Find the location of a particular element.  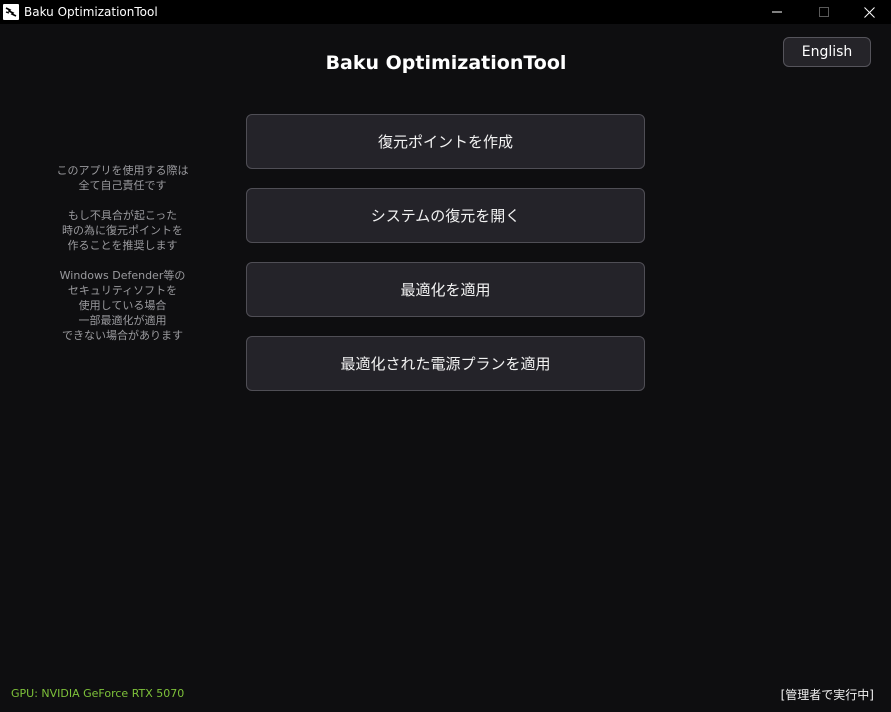

language-button: English is located at coordinates (827, 52).